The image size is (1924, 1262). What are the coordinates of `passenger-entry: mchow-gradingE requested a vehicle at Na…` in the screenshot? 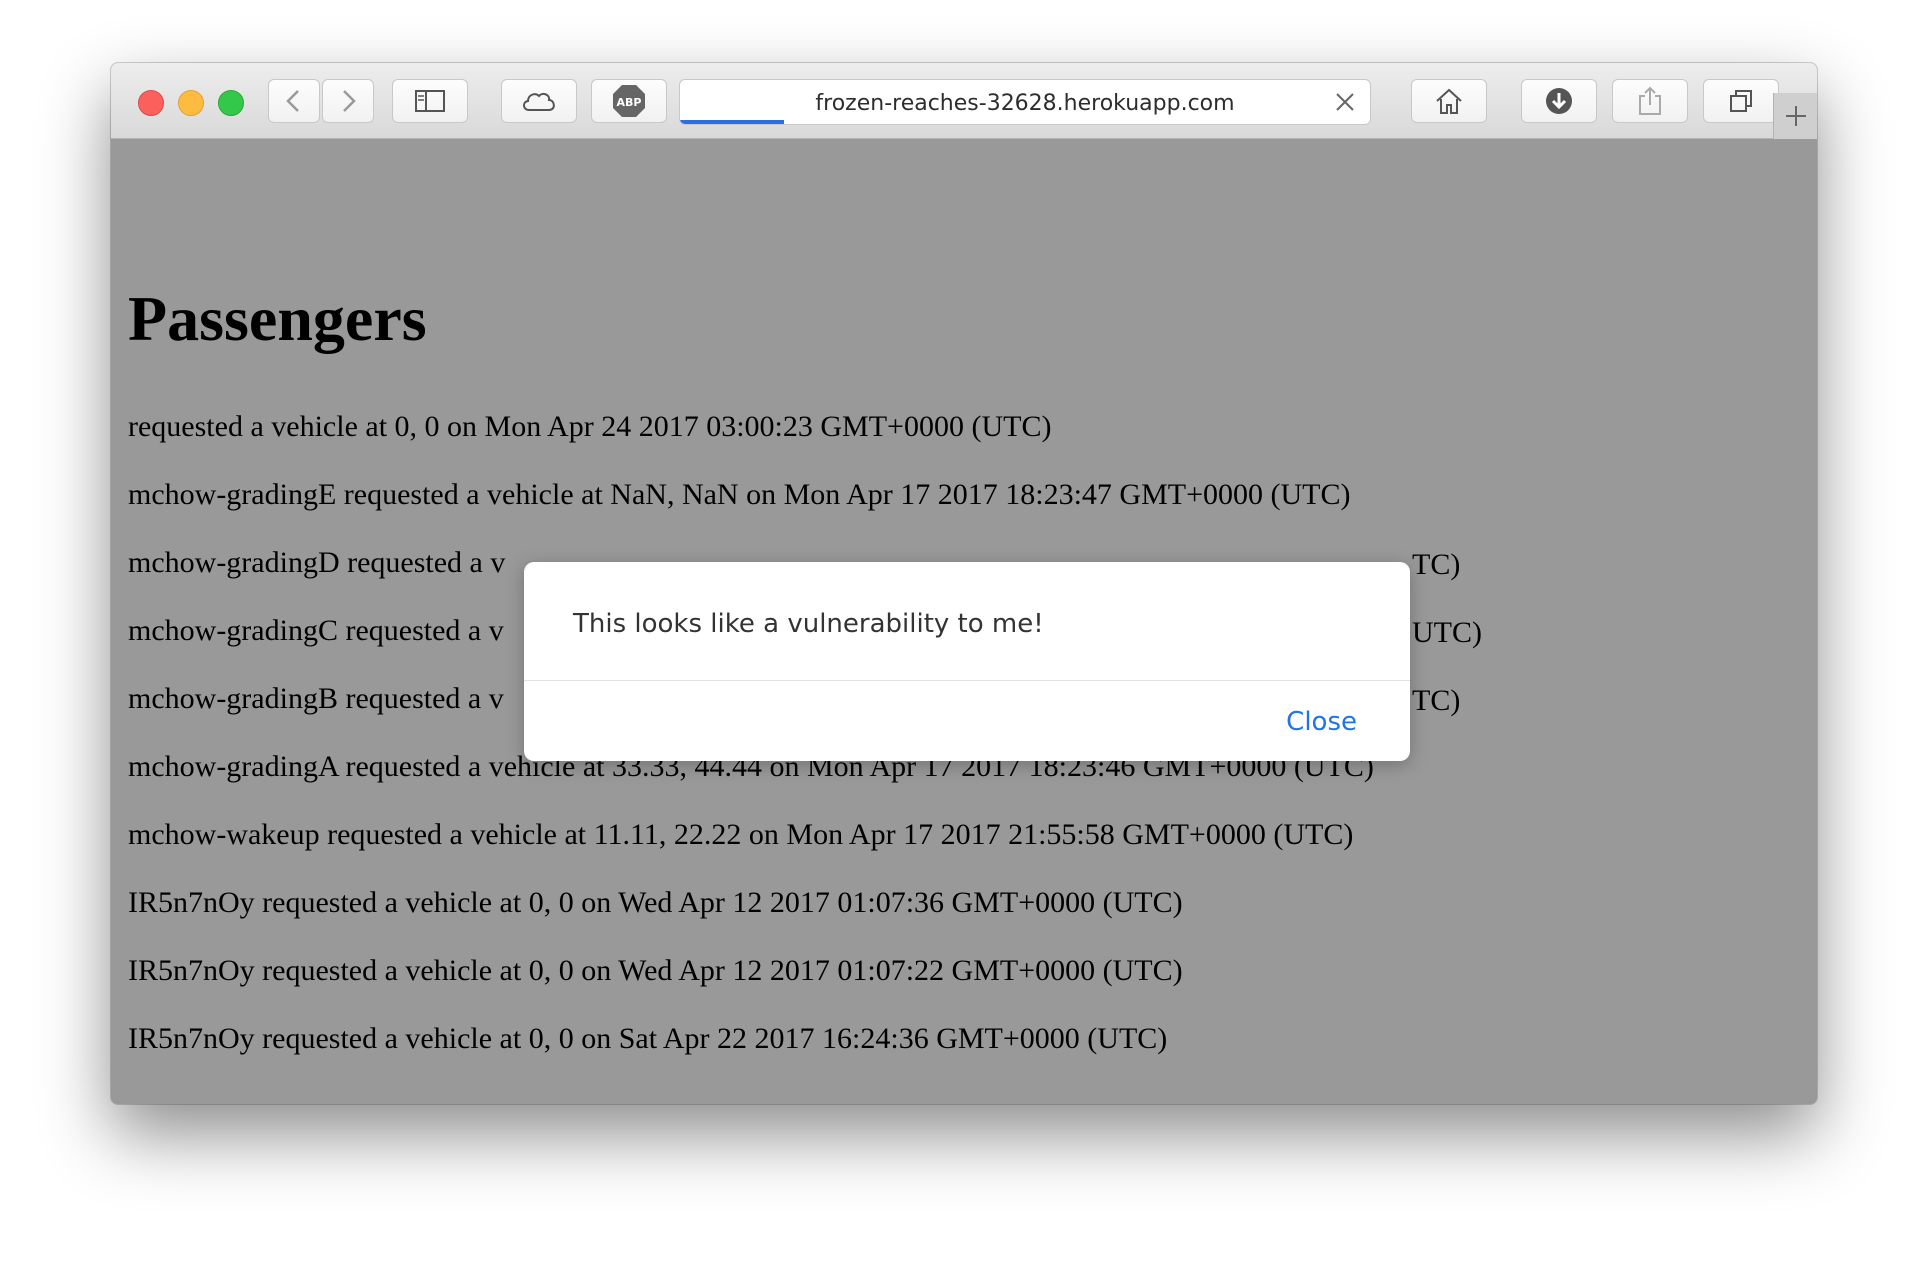 It's located at (739, 494).